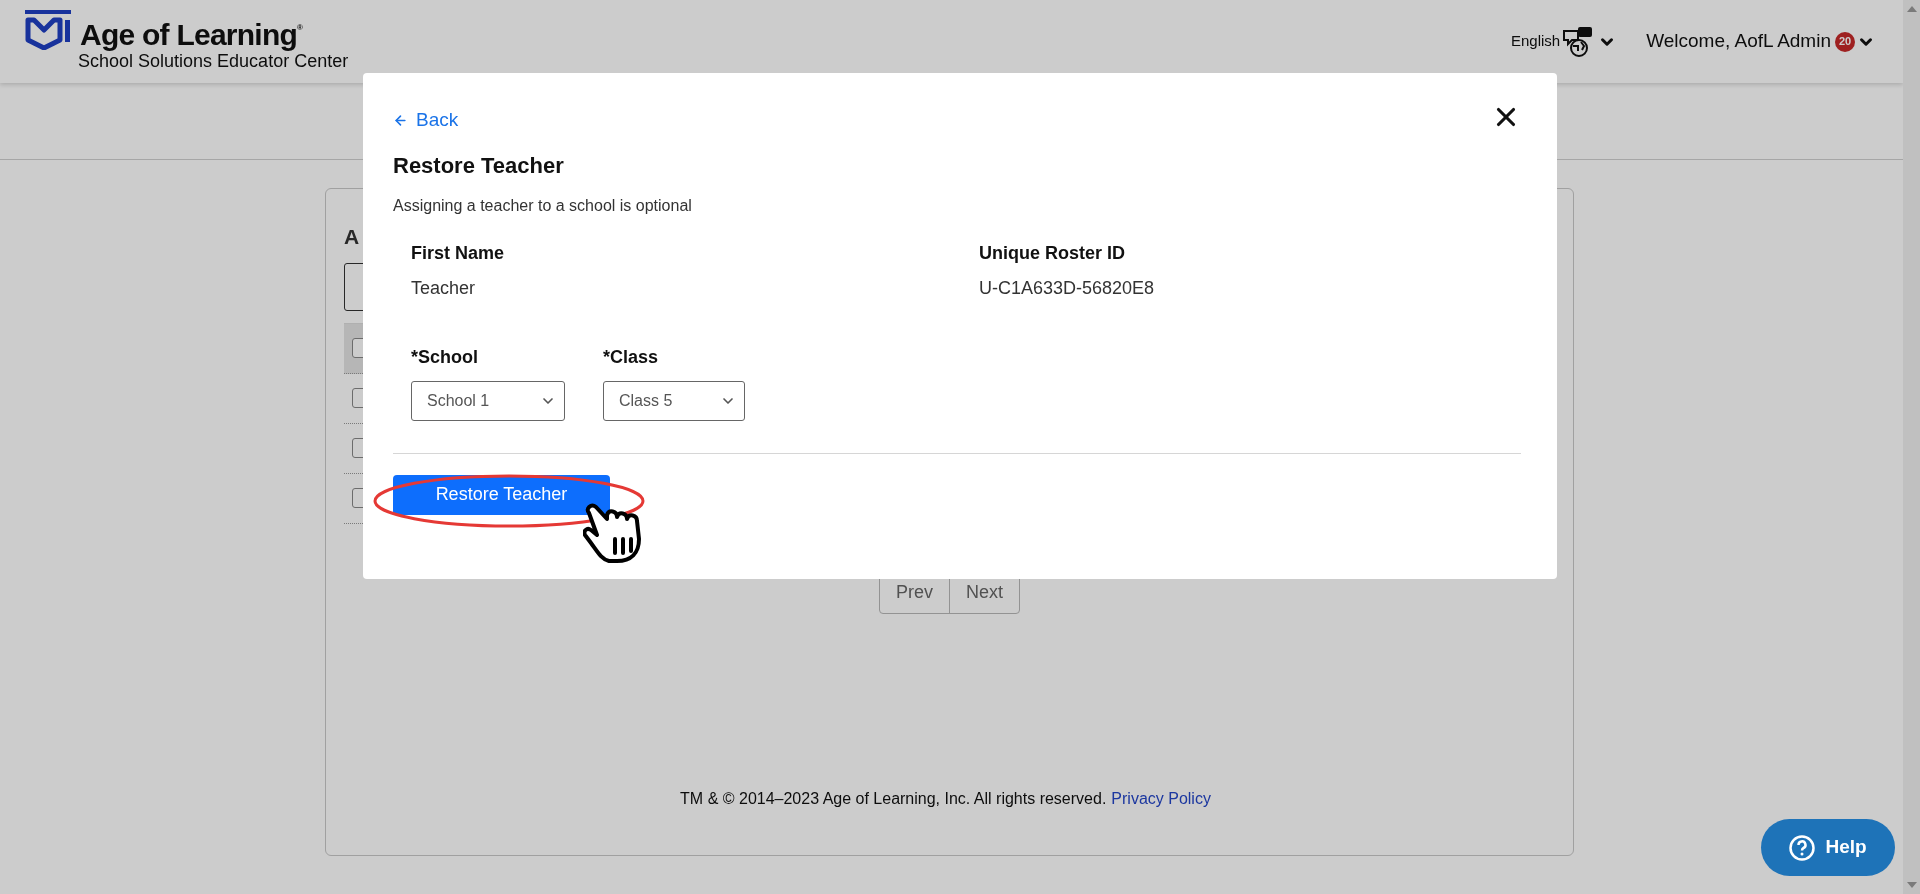 This screenshot has width=1920, height=894. I want to click on select-label: *Class, so click(631, 357).